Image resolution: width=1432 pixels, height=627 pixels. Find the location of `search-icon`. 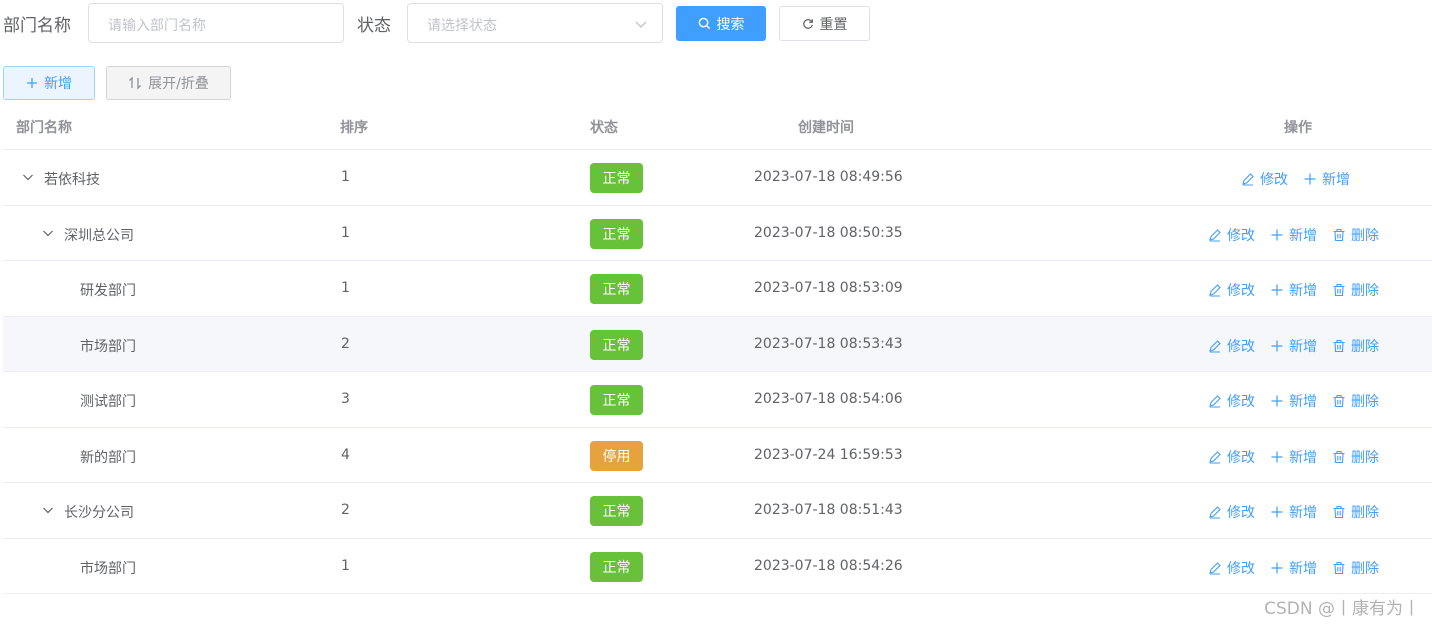

search-icon is located at coordinates (704, 23).